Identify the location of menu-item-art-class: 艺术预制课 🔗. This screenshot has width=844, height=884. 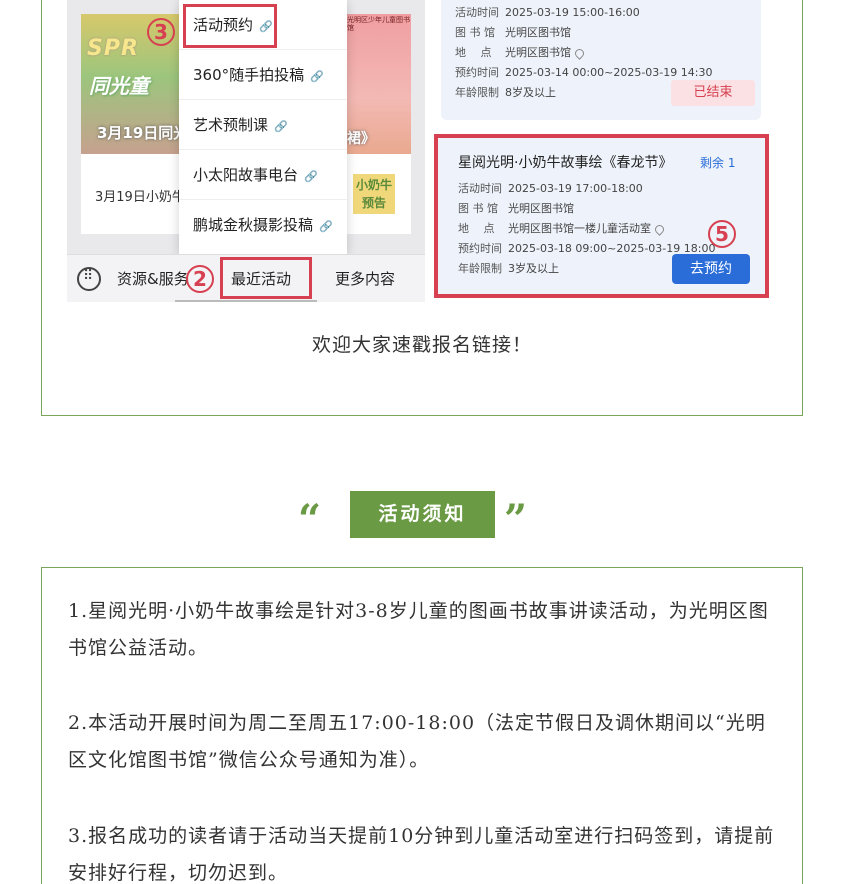
(263, 125).